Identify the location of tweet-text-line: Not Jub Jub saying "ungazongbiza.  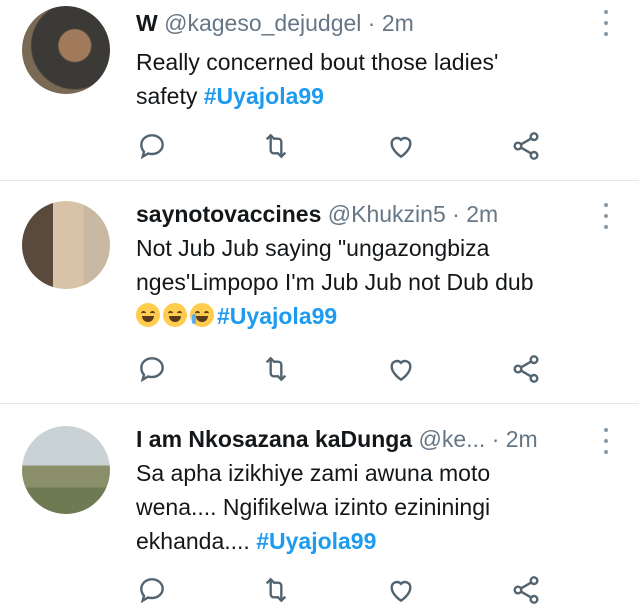
(313, 248).